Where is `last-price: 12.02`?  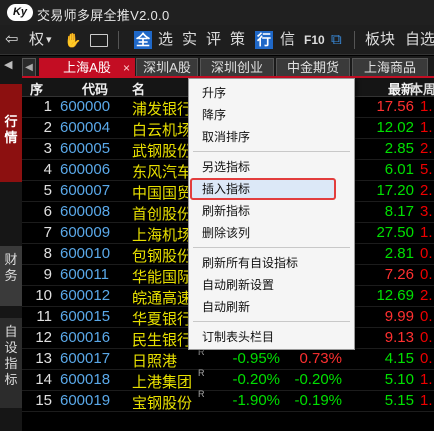 last-price: 12.02 is located at coordinates (395, 127).